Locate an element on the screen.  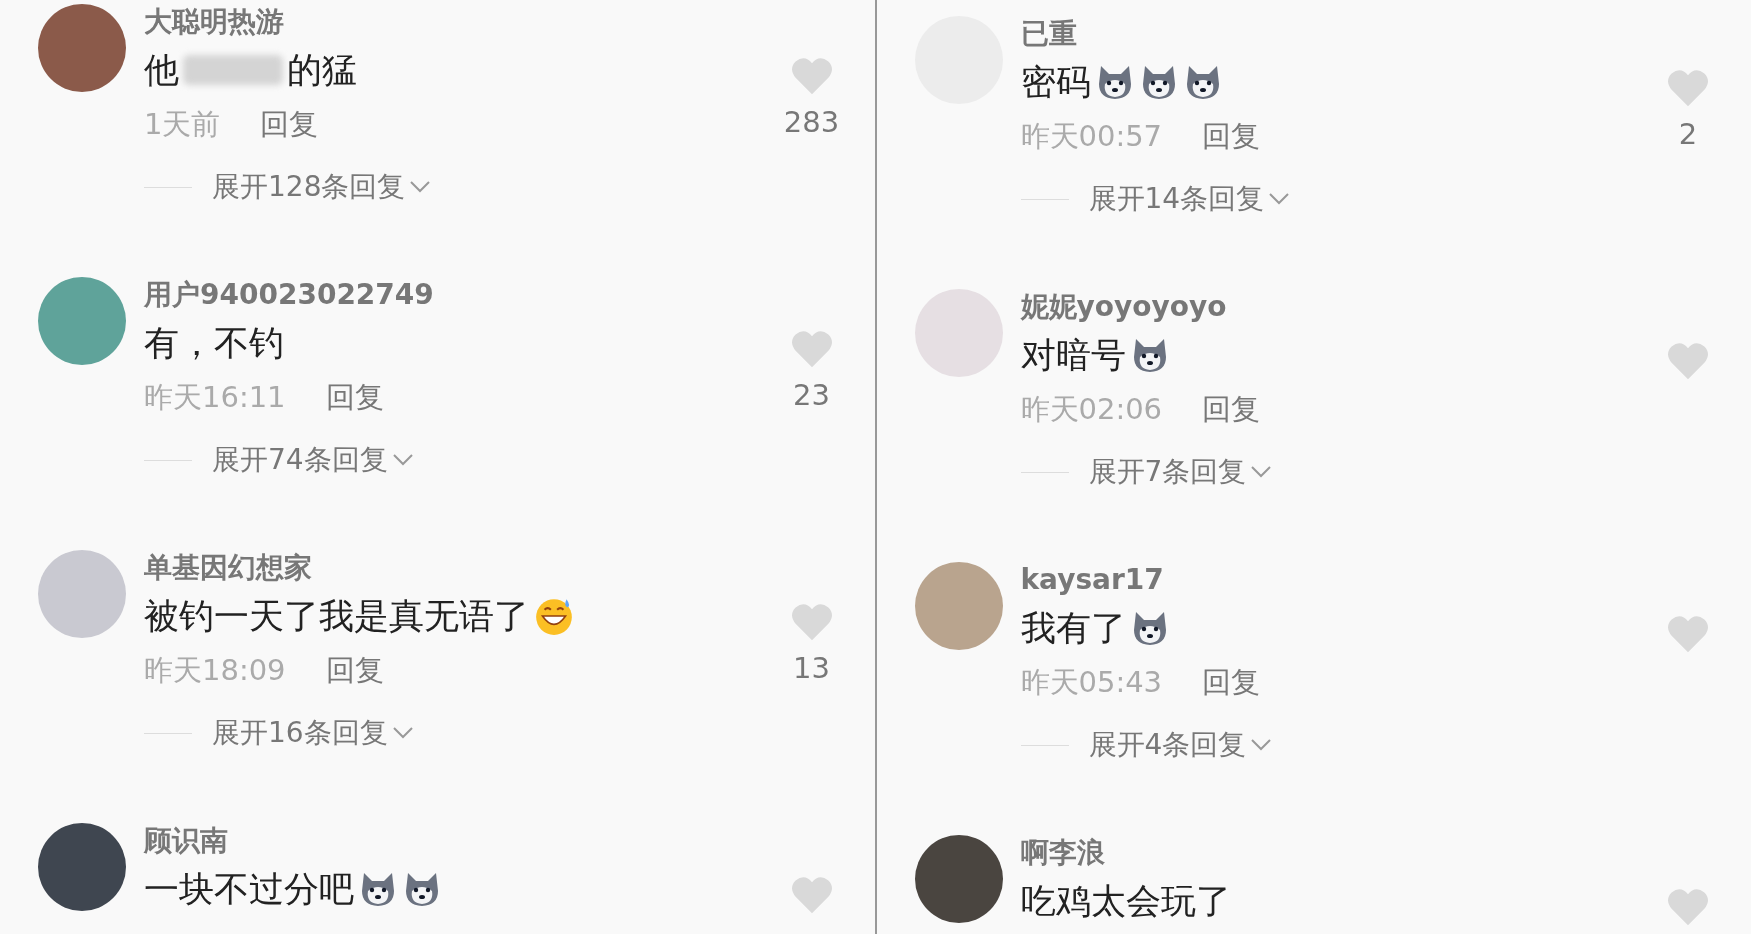
comment-time: 1天前 is located at coordinates (182, 124).